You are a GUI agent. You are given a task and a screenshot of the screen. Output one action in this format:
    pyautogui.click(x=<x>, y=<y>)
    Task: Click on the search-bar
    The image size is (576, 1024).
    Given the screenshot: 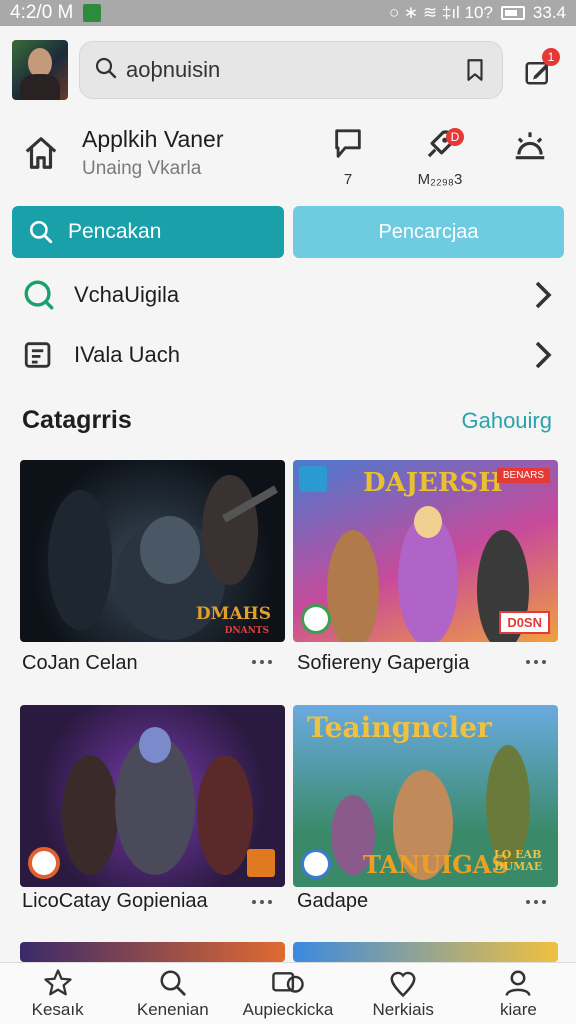 What is the action you would take?
    pyautogui.click(x=291, y=70)
    